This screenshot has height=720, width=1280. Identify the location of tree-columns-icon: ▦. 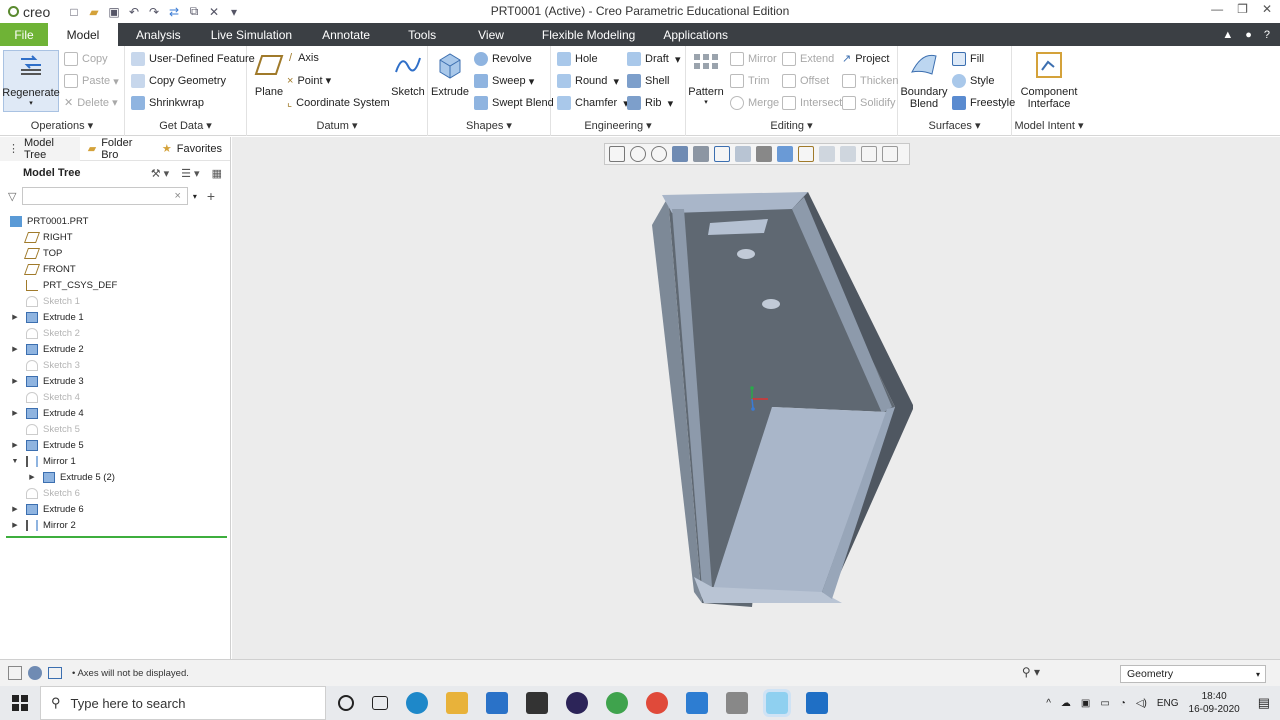
(217, 173).